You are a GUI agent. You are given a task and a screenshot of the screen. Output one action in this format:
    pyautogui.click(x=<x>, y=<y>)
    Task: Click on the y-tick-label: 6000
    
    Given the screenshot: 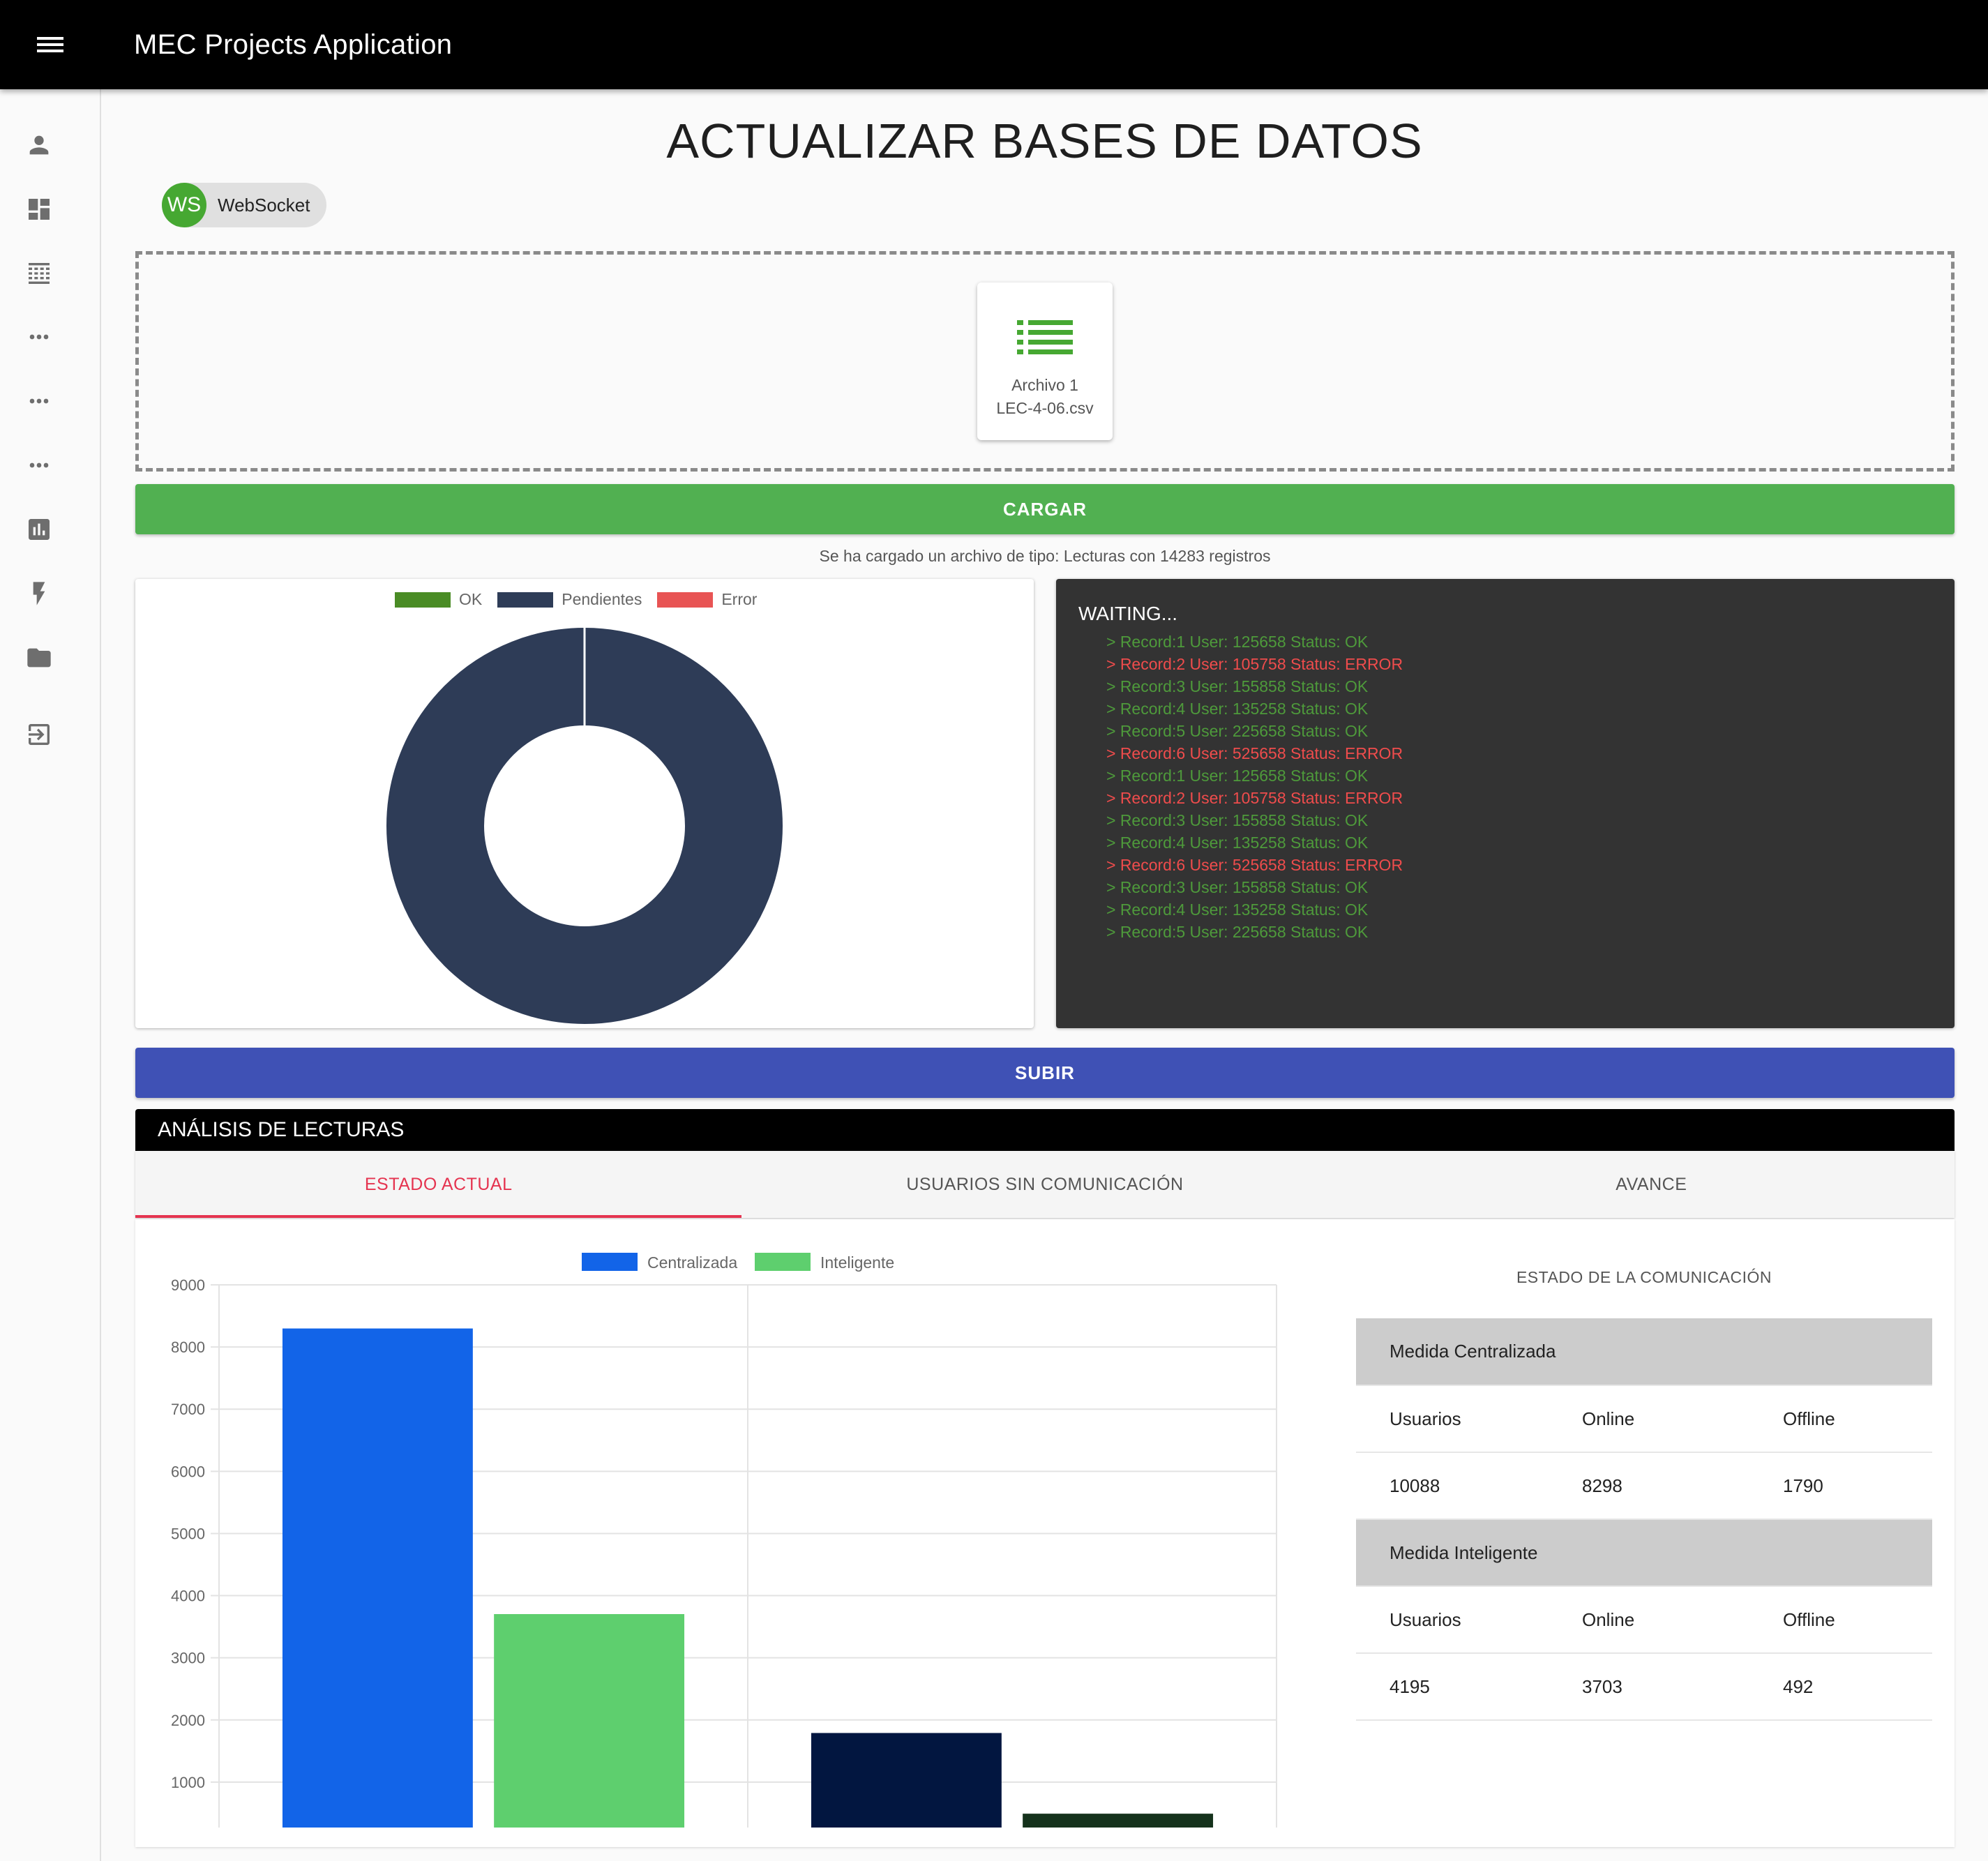 What is the action you would take?
    pyautogui.click(x=188, y=1471)
    